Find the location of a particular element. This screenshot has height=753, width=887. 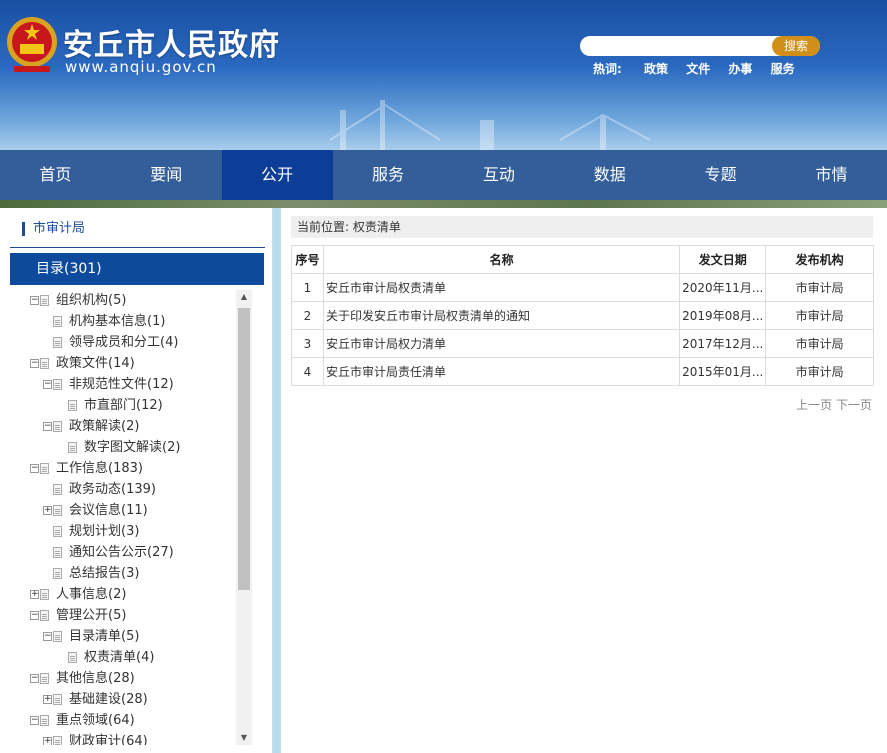

tree-node-label: 其他信息(28) is located at coordinates (95, 678).